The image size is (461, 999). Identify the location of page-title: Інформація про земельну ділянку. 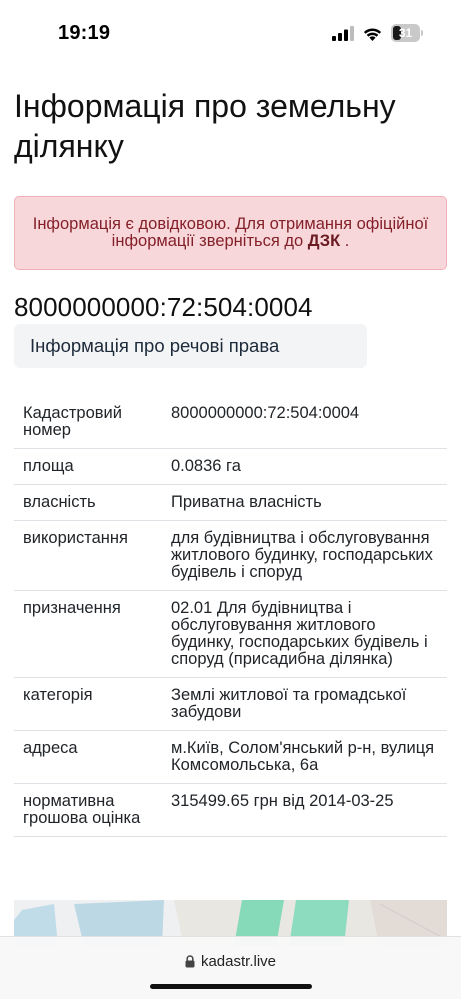
(205, 126).